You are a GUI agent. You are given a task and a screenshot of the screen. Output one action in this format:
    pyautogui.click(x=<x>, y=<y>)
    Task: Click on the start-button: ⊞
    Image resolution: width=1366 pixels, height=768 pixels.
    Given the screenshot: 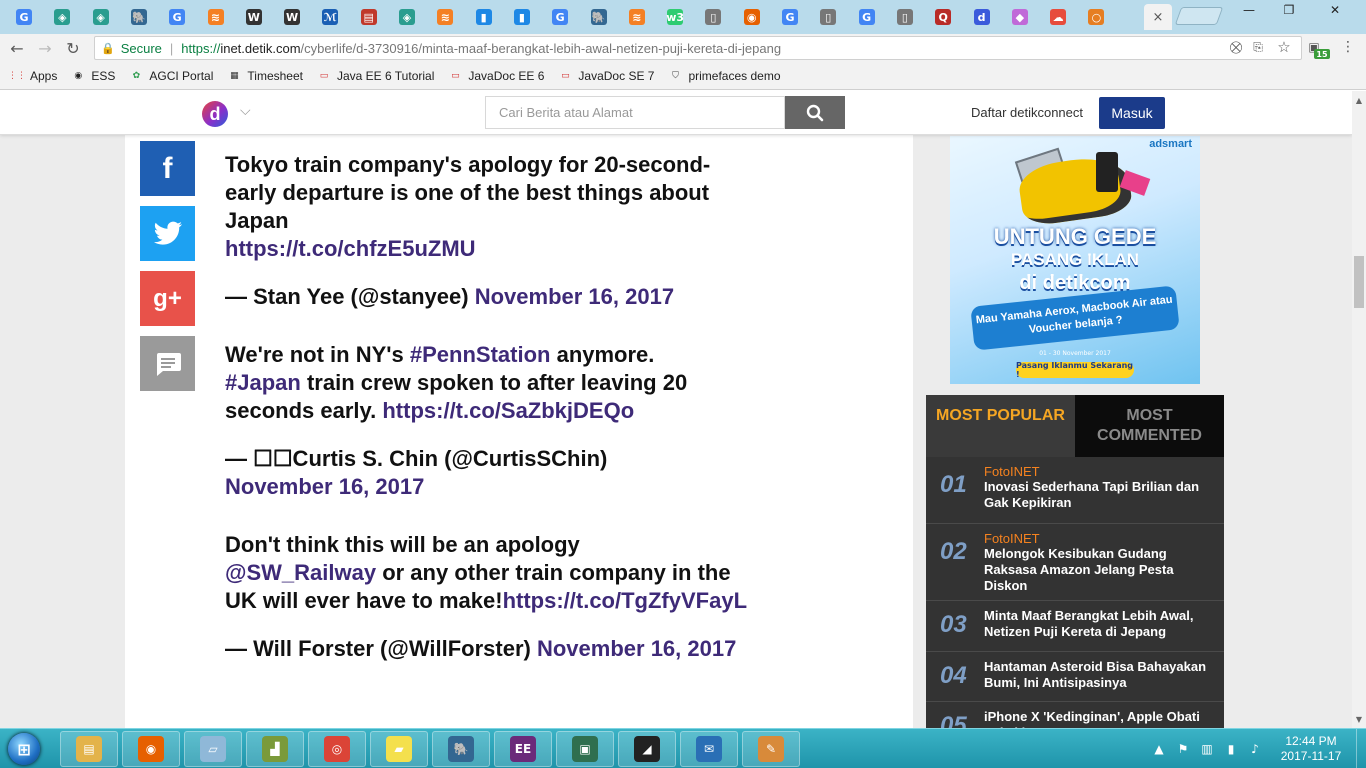 What is the action you would take?
    pyautogui.click(x=24, y=749)
    